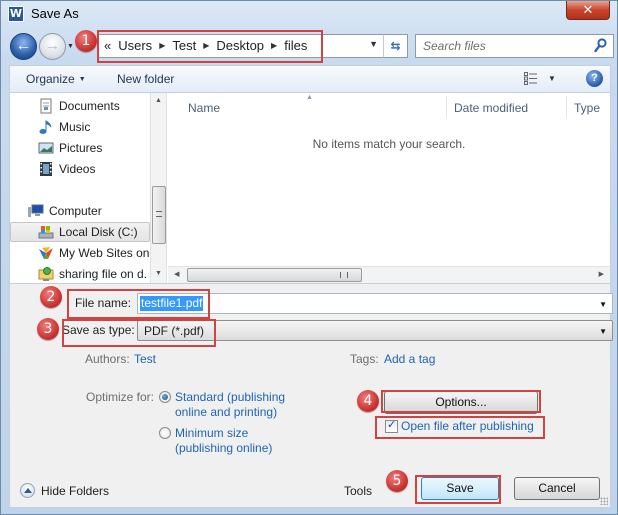  Describe the element at coordinates (176, 274) in the screenshot. I see `scroll-left-arrow-icon: ◀` at that location.